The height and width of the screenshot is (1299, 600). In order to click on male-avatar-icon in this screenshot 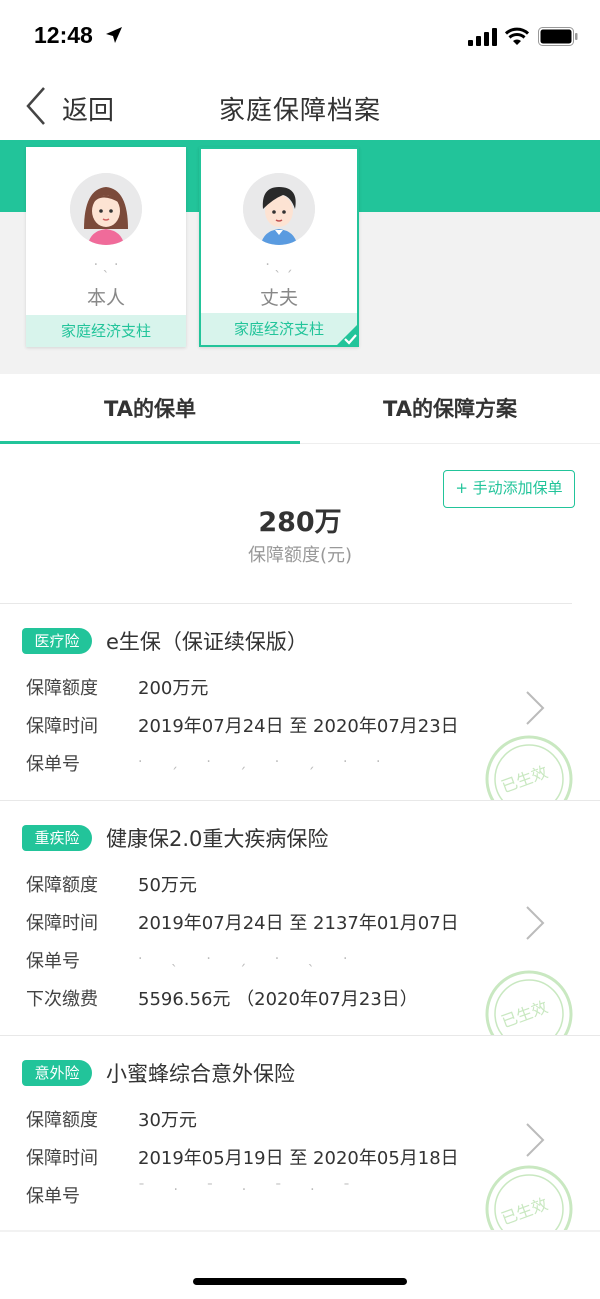, I will do `click(279, 209)`.